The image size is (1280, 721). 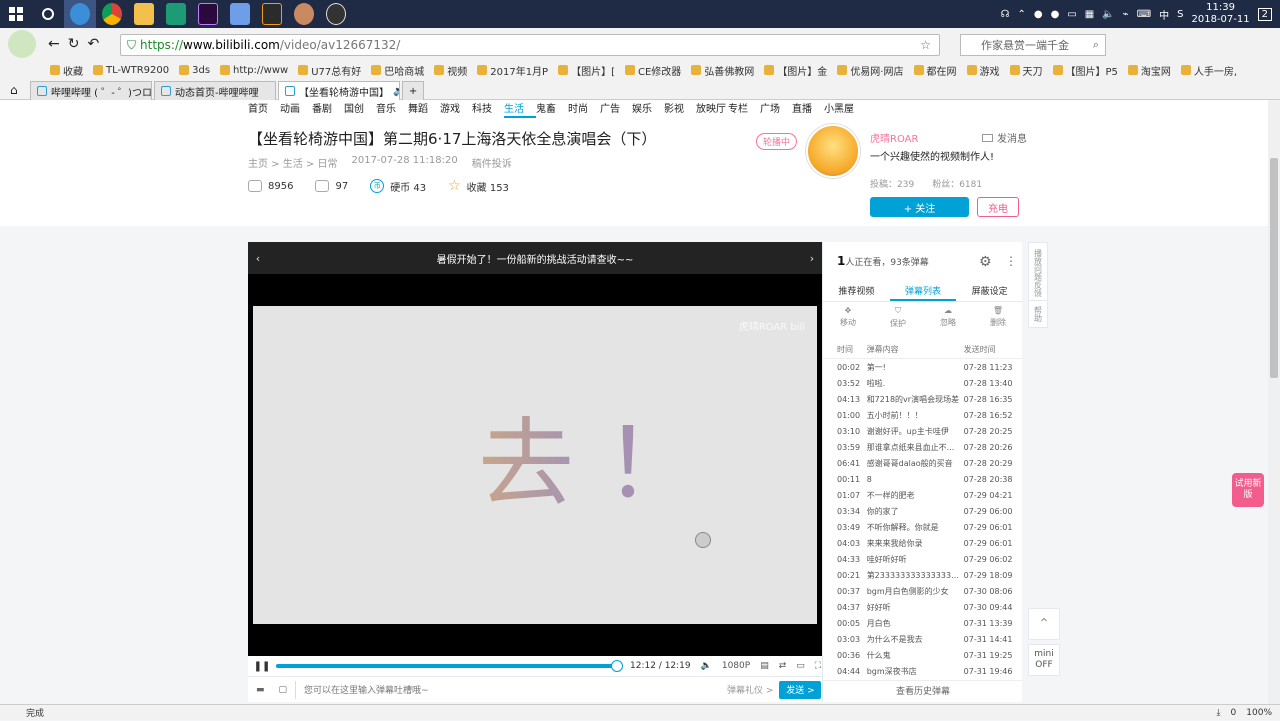 What do you see at coordinates (818, 666) in the screenshot?
I see `fullscreen-icon: ⛶` at bounding box center [818, 666].